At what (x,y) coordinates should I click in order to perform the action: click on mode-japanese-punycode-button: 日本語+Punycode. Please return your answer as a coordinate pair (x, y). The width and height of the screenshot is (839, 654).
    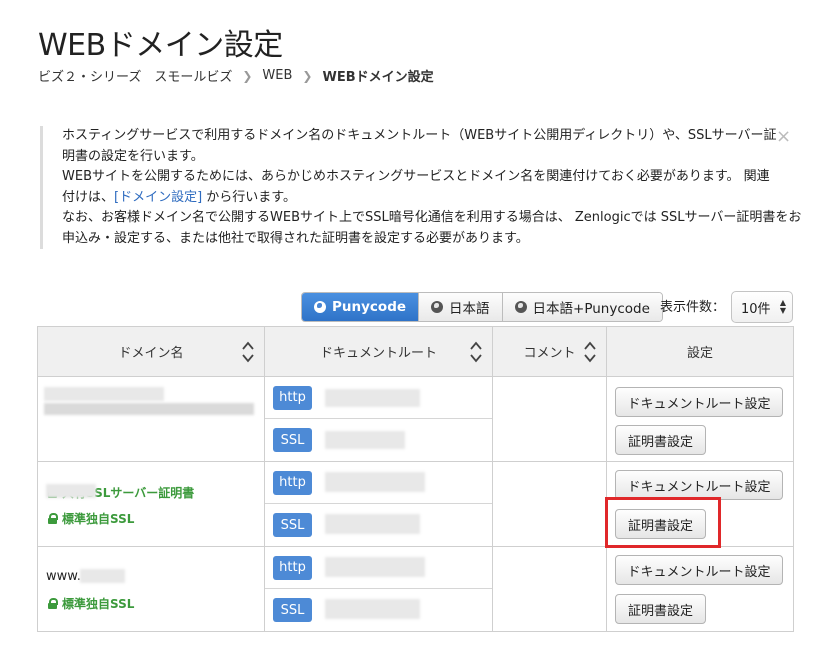
    Looking at the image, I should click on (581, 307).